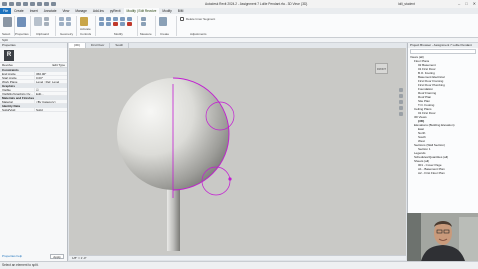 The height and width of the screenshot is (269, 478). What do you see at coordinates (46, 19) in the screenshot?
I see `cut-icon` at bounding box center [46, 19].